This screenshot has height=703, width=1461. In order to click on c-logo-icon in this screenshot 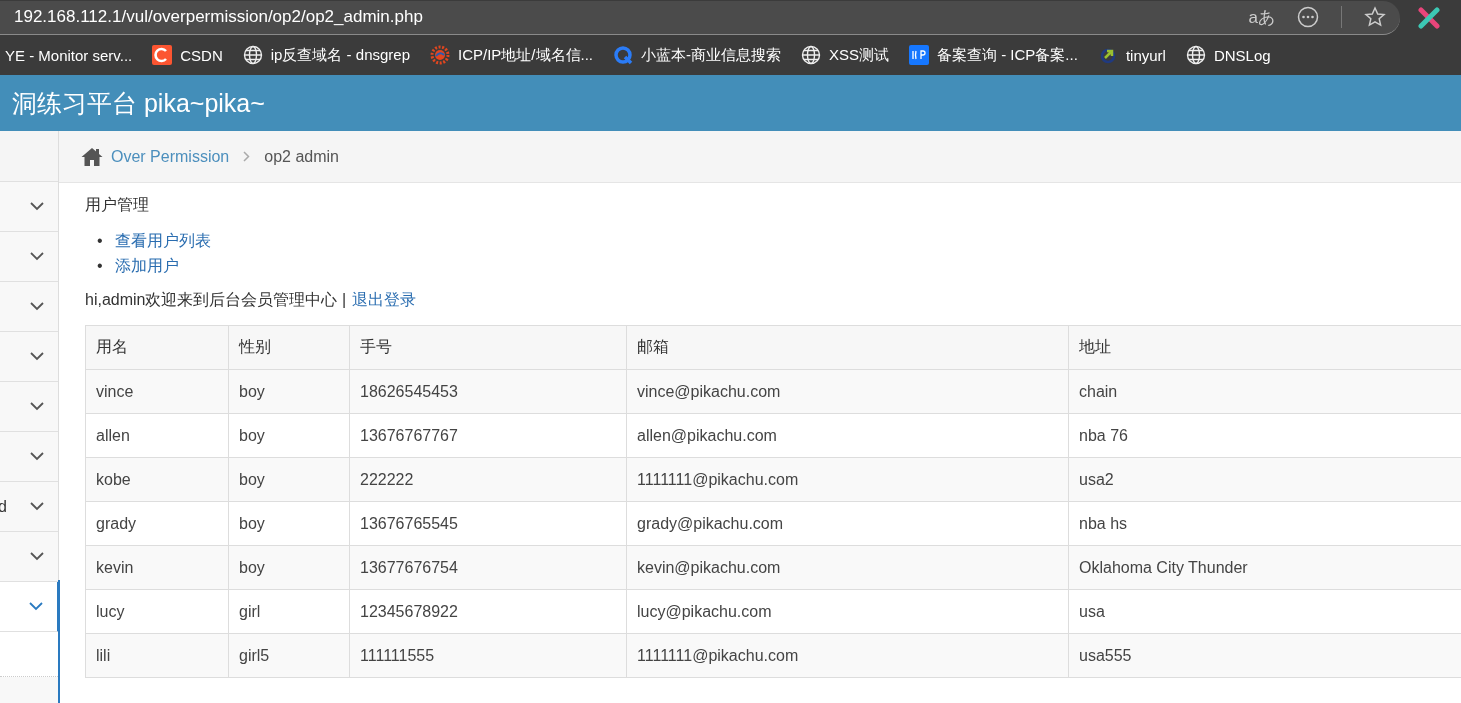, I will do `click(162, 55)`.